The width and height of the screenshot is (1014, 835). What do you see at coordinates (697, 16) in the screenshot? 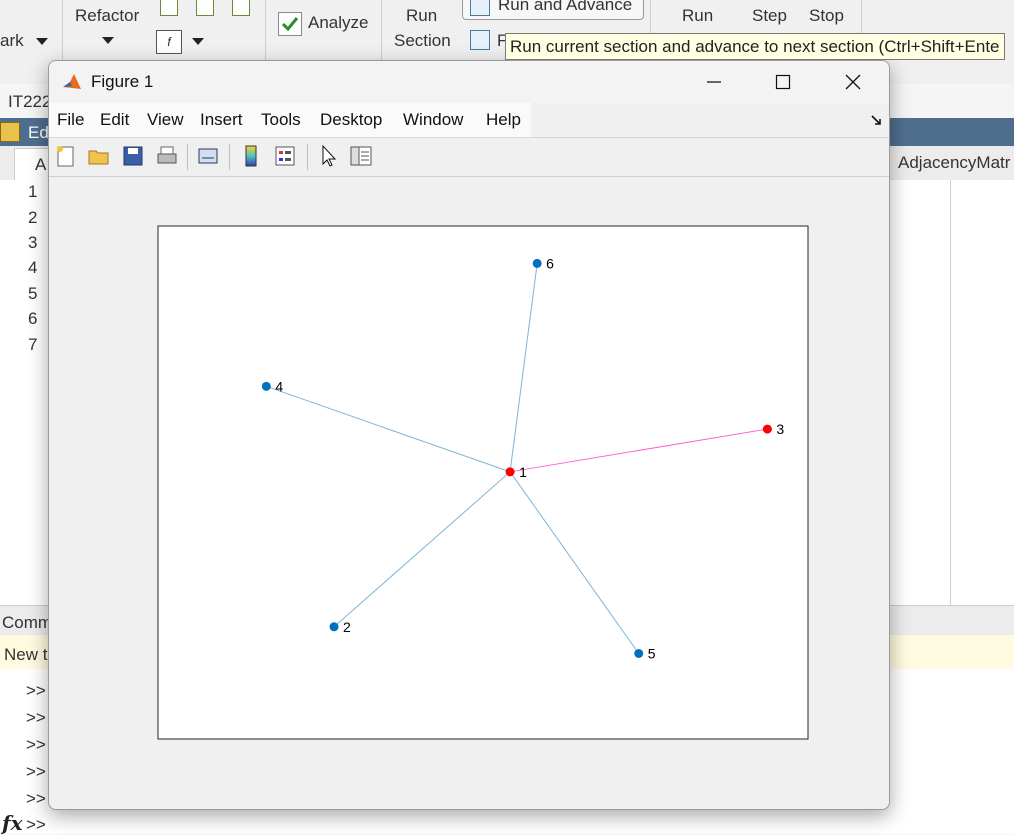
I see `run-button: Run` at bounding box center [697, 16].